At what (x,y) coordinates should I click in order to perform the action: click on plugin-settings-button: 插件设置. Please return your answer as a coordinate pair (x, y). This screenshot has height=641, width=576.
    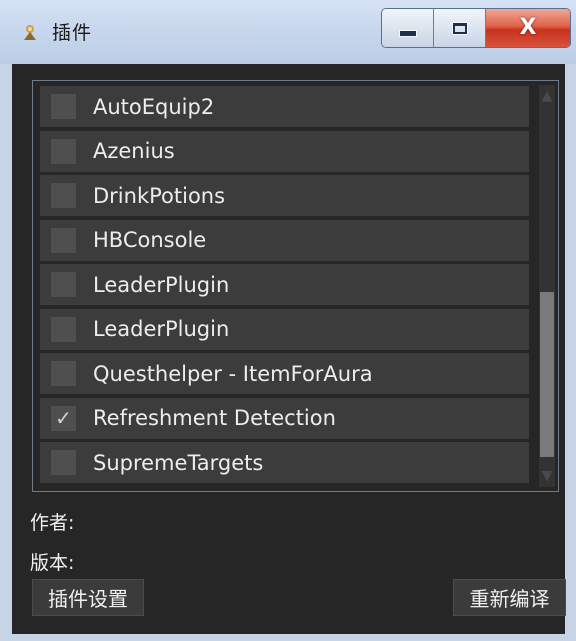
    Looking at the image, I should click on (88, 597).